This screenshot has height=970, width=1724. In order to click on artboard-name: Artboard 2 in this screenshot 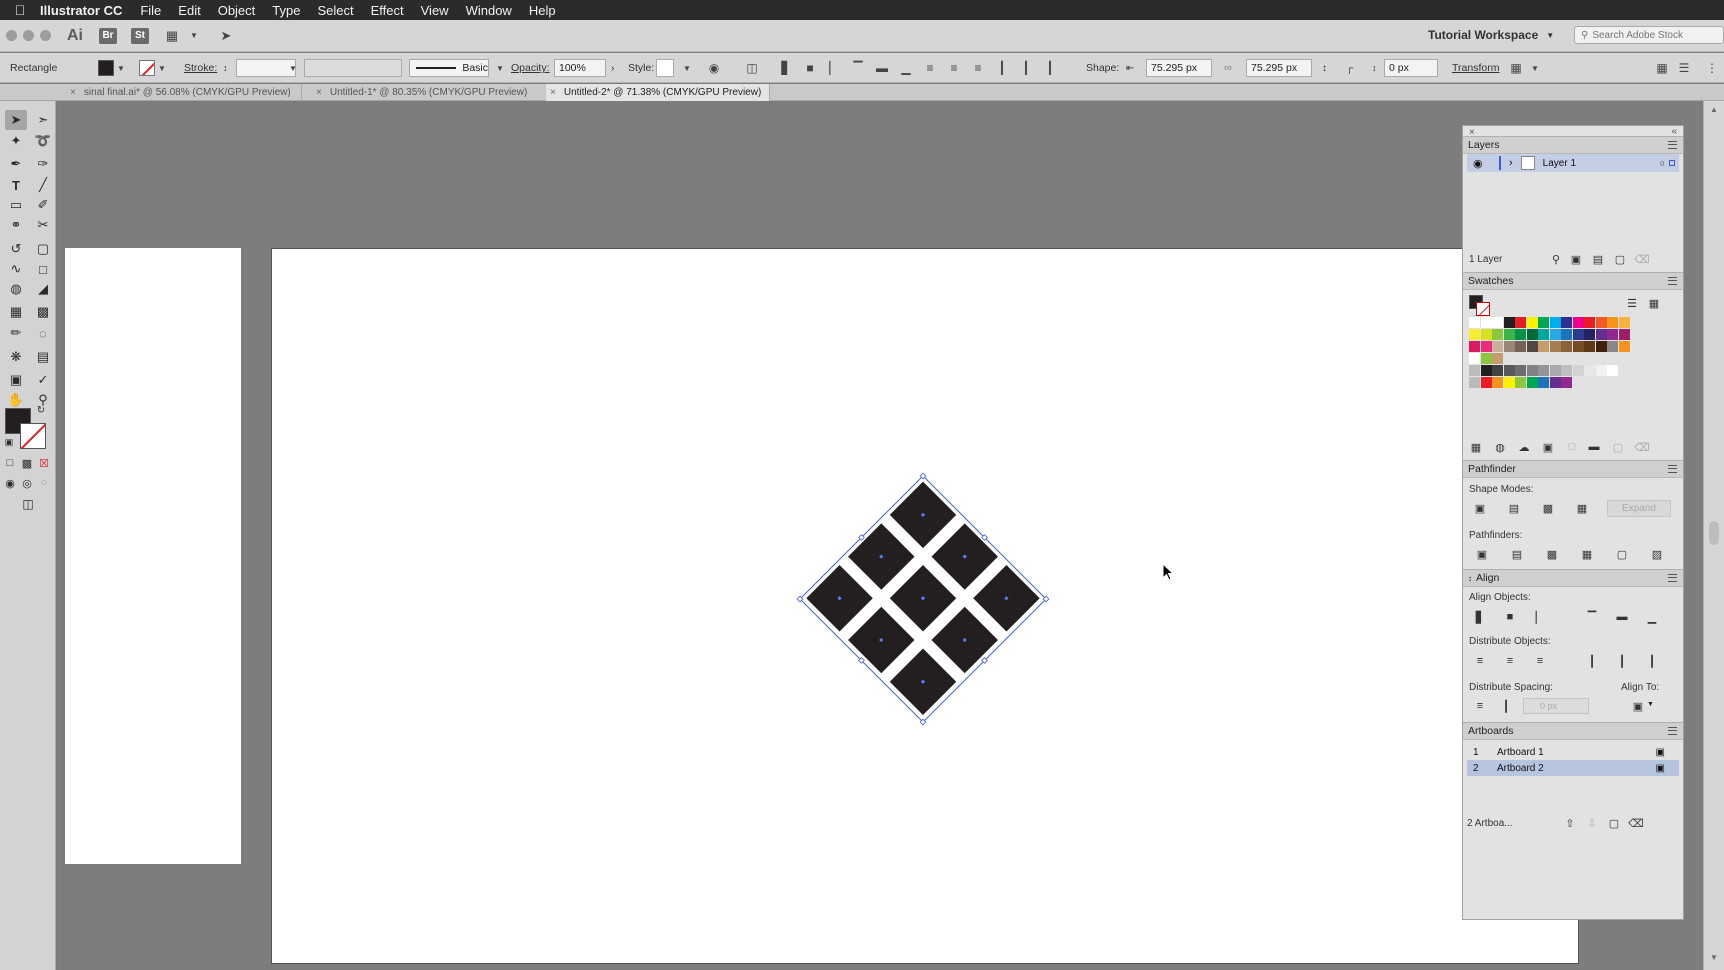, I will do `click(1520, 768)`.